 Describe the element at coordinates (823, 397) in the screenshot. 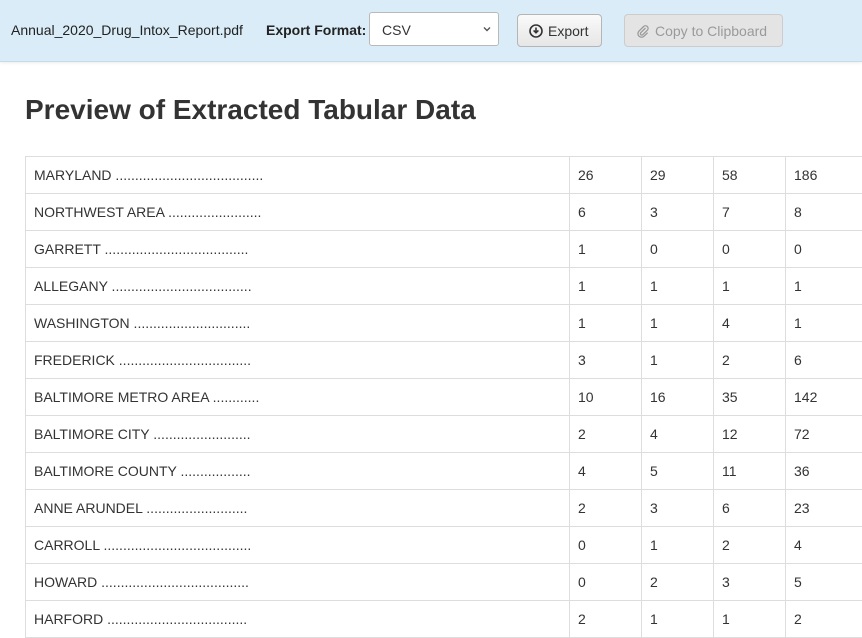

I see `value-cell: 142` at that location.